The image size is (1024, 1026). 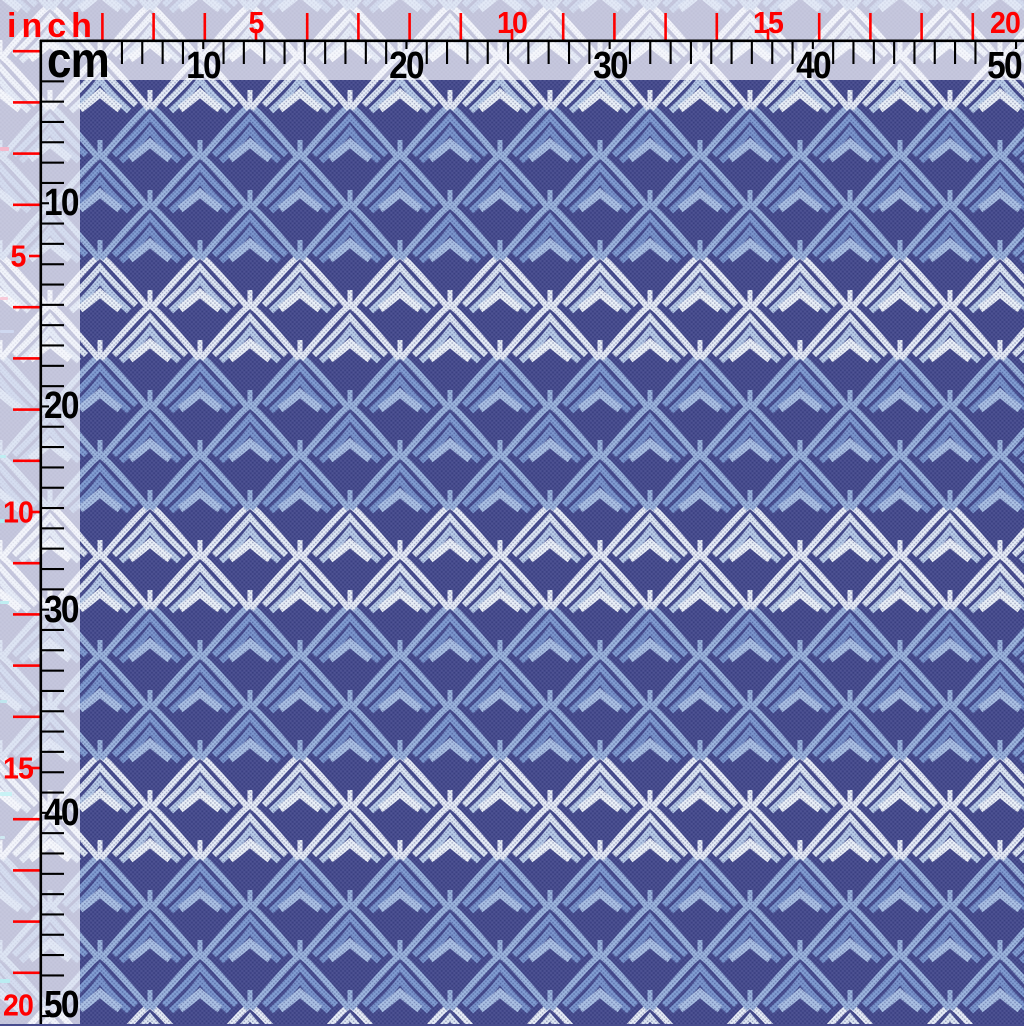 What do you see at coordinates (61, 406) in the screenshot?
I see `left-cm-number: 20` at bounding box center [61, 406].